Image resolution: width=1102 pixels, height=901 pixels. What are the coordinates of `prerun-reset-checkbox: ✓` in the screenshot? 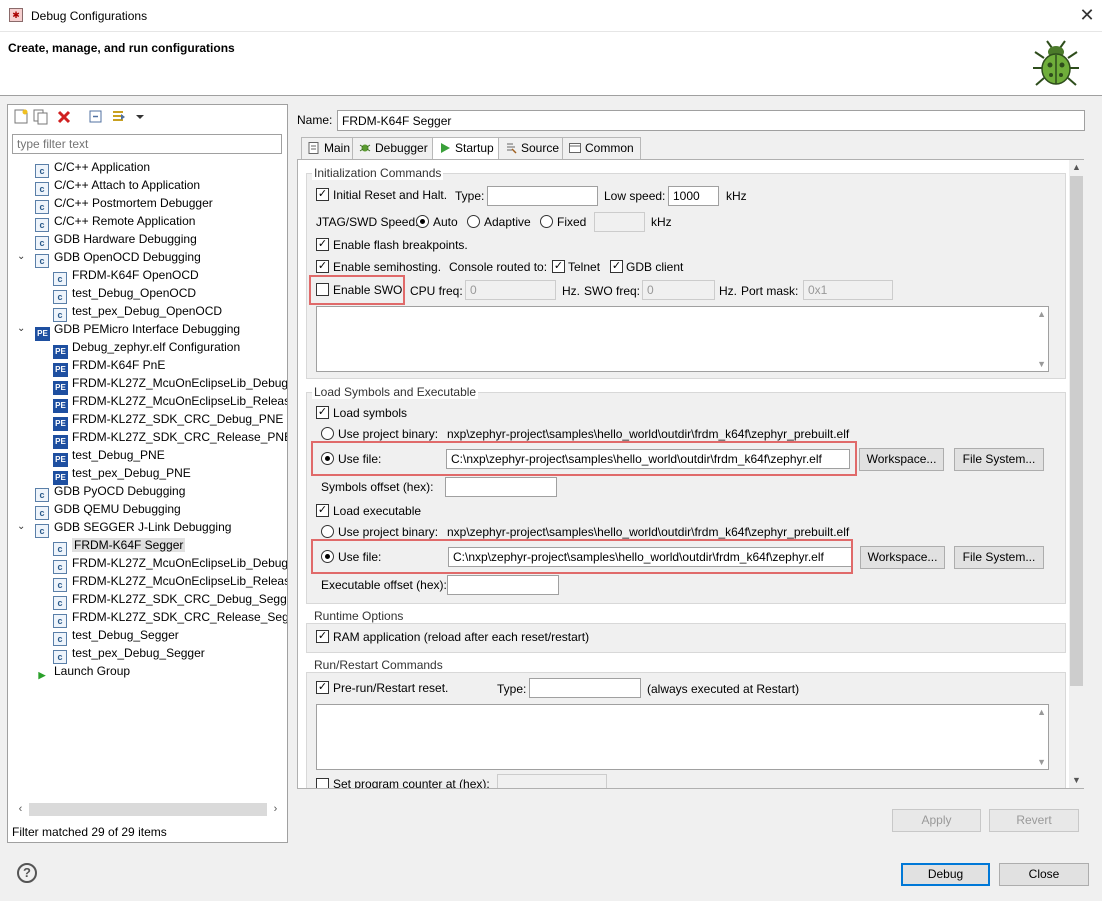 It's located at (322, 687).